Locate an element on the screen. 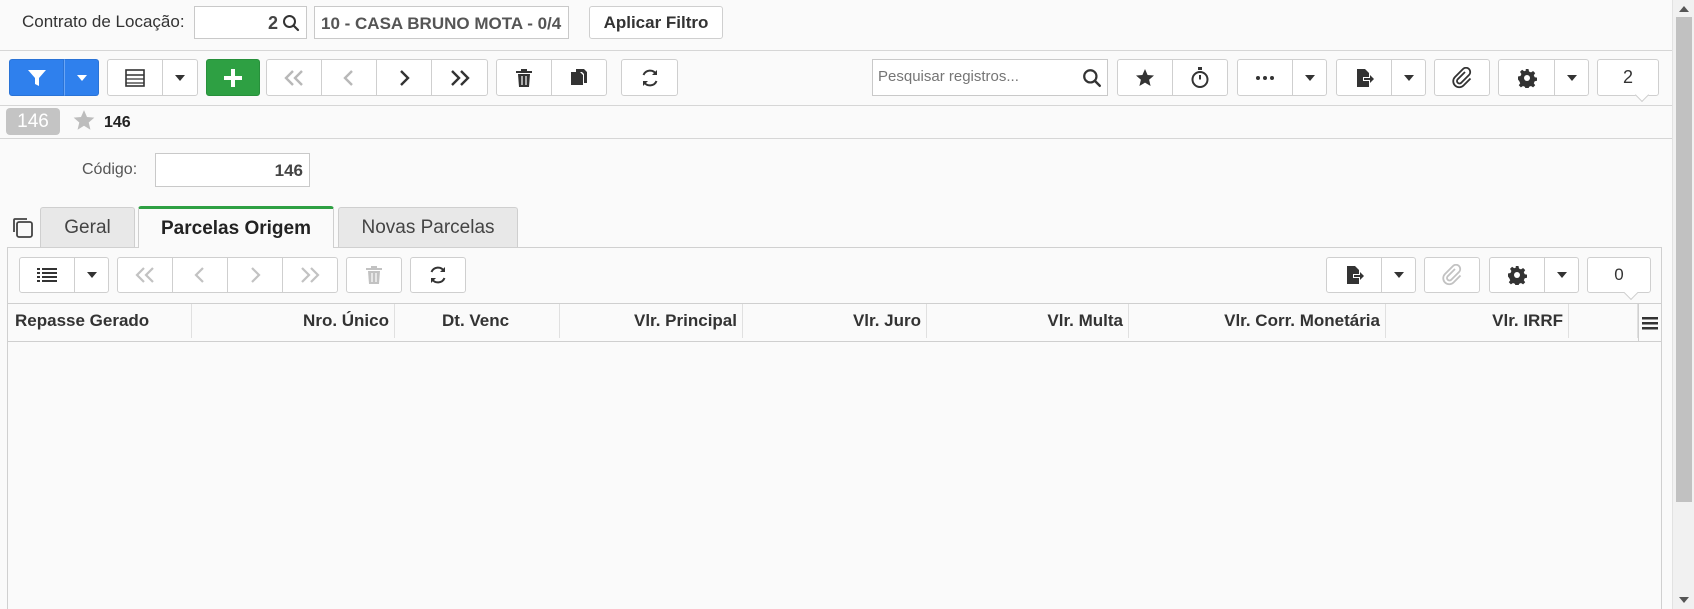 The width and height of the screenshot is (1694, 609). duplicate-button is located at coordinates (579, 77).